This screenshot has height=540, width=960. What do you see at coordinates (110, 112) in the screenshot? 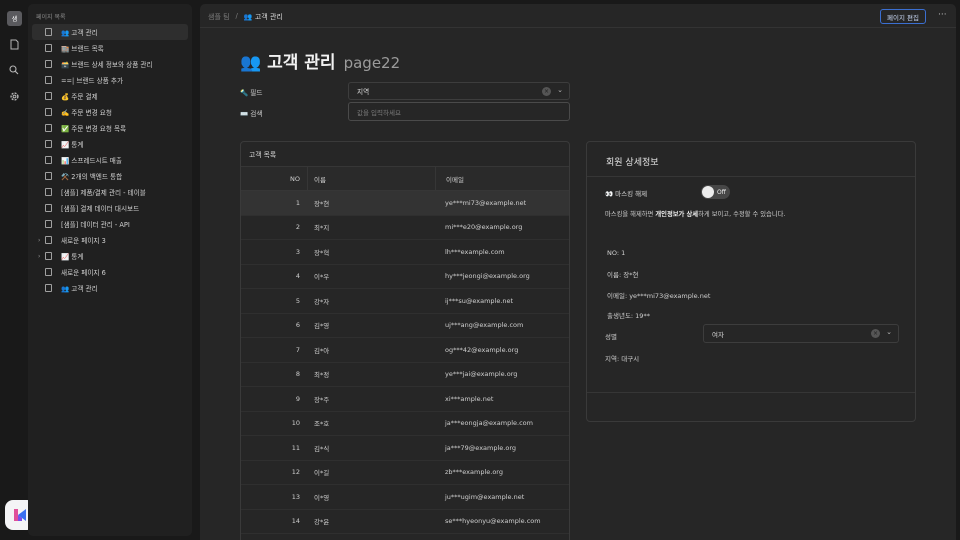
I see `sidebar-item: ✍️ 주문 변경 요청` at bounding box center [110, 112].